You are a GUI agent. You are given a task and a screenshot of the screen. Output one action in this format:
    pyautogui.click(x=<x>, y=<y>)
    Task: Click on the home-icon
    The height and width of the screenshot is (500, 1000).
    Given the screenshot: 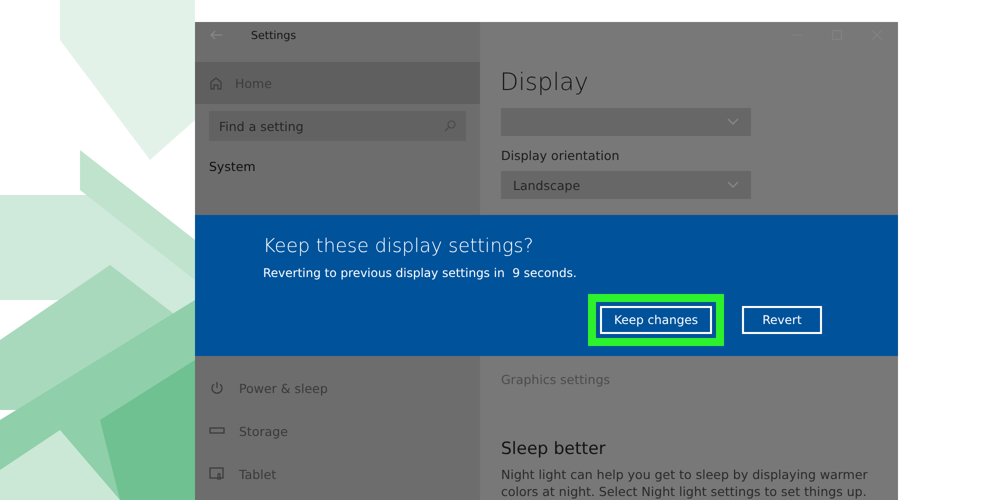 What is the action you would take?
    pyautogui.click(x=216, y=83)
    